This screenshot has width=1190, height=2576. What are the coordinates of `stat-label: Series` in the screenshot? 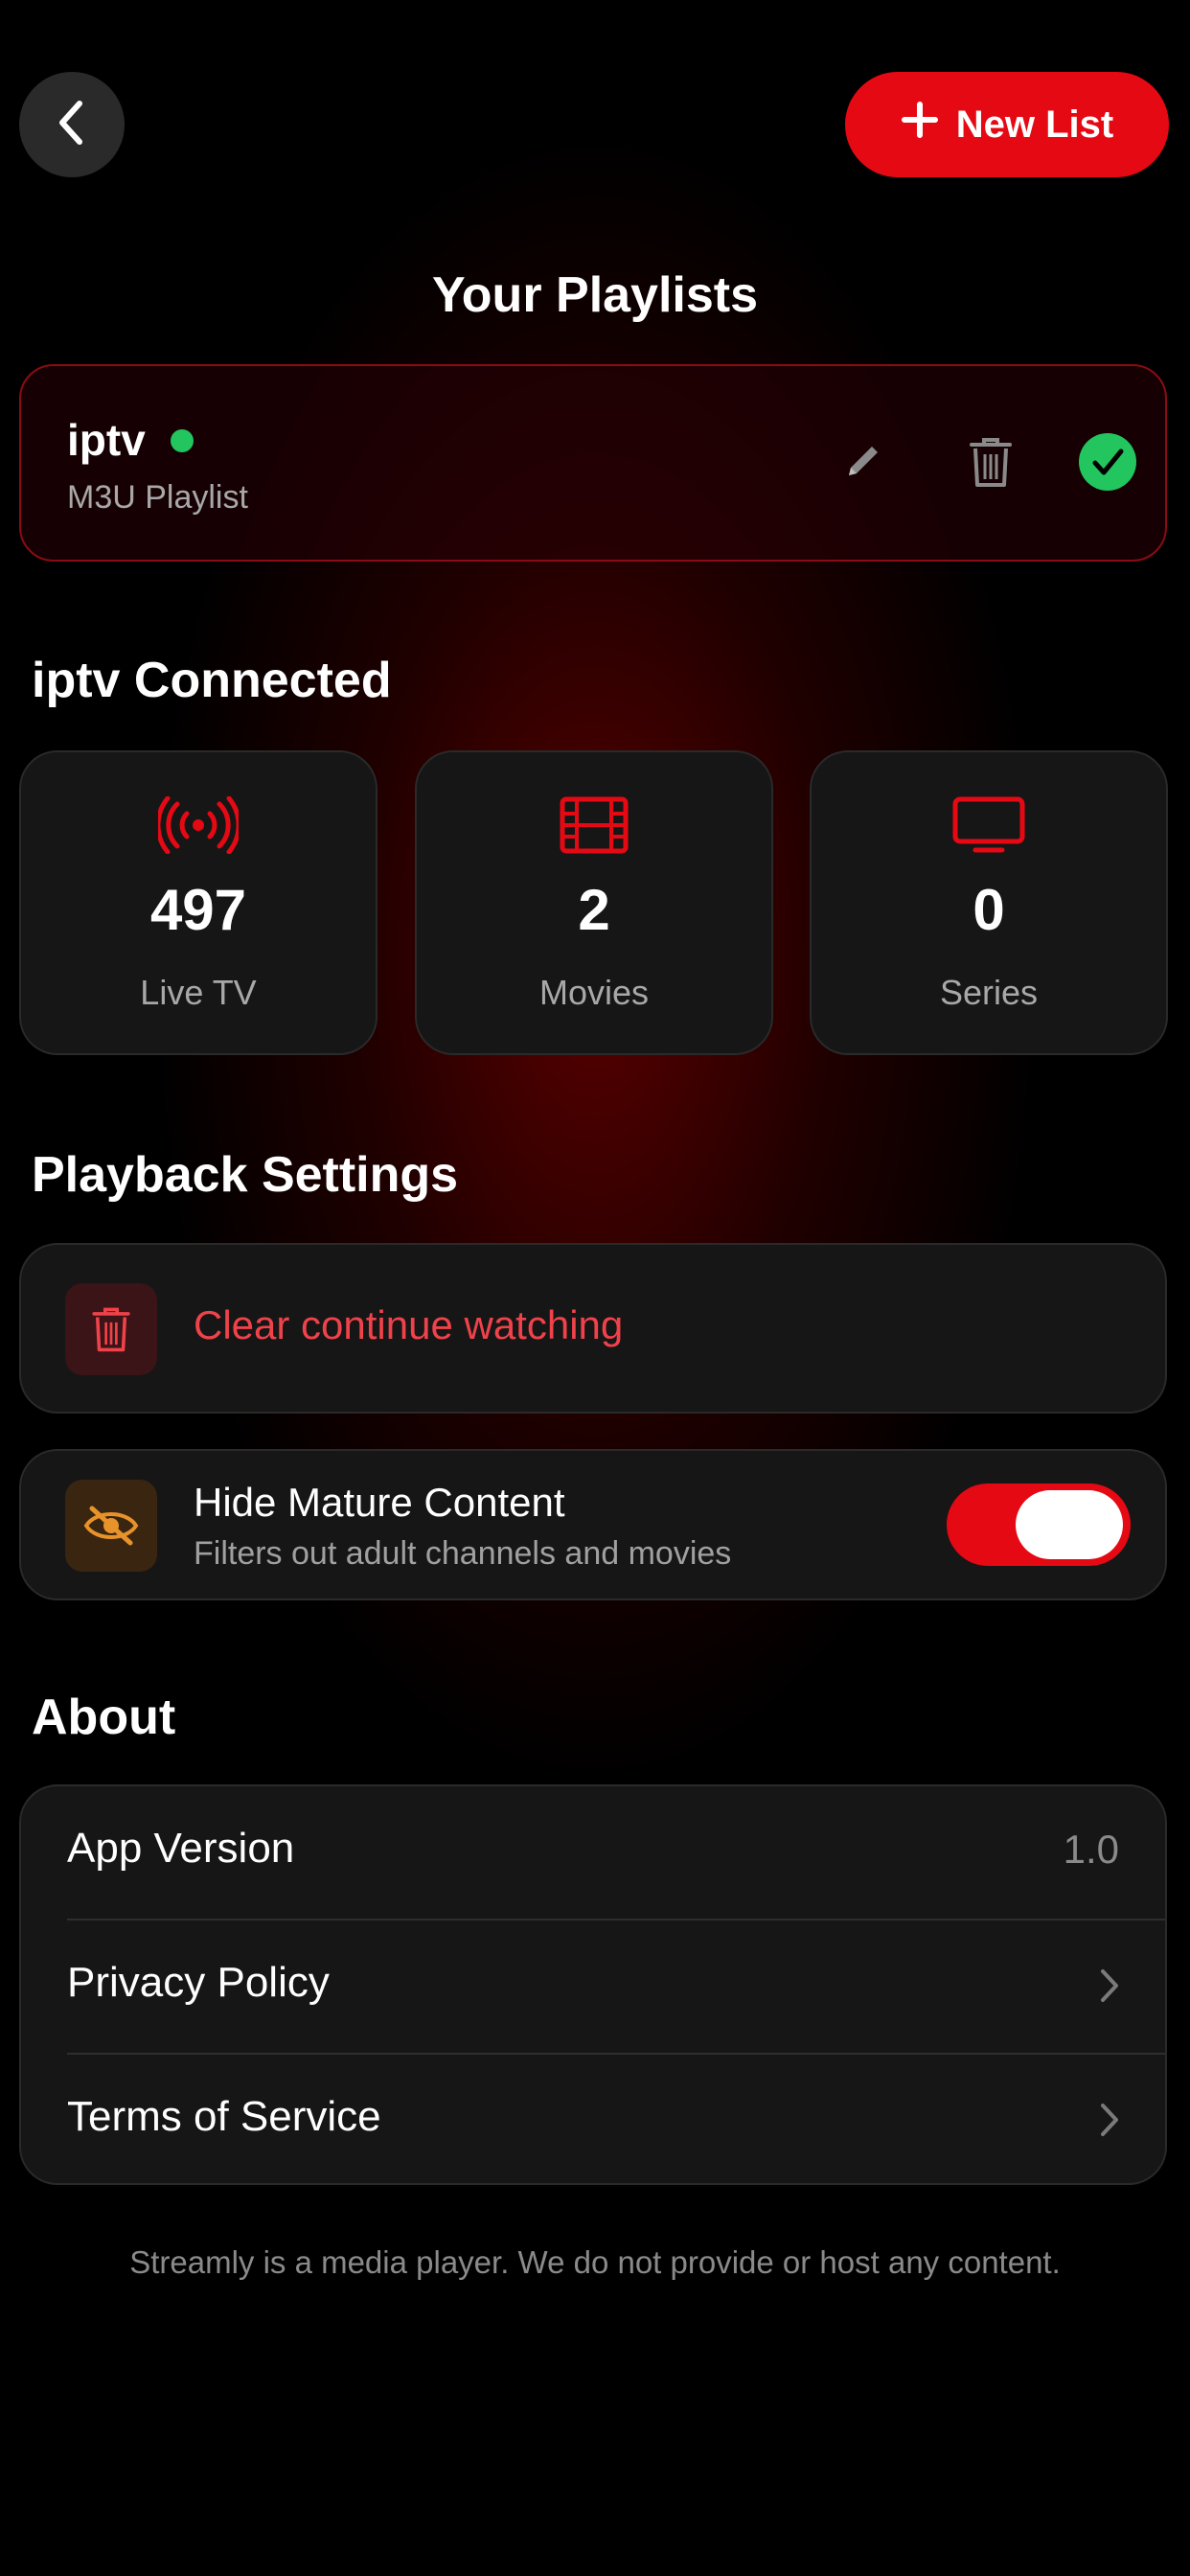 It's located at (989, 993).